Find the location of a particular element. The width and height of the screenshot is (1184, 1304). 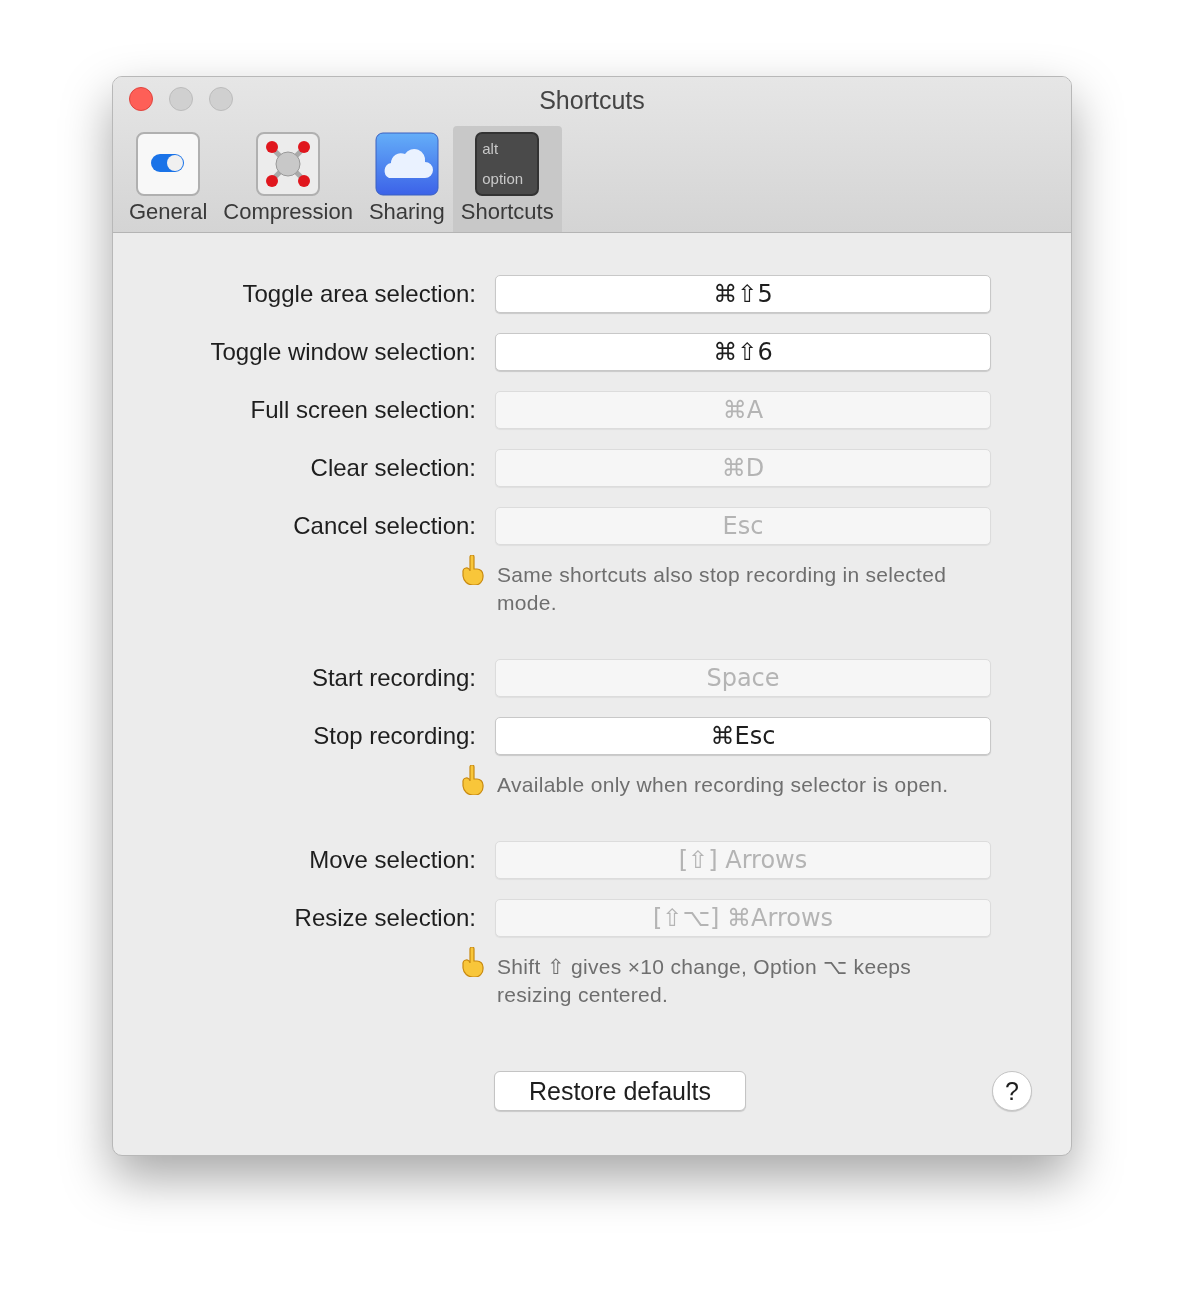

shortcut-field: ⌘⇧5 is located at coordinates (743, 294).